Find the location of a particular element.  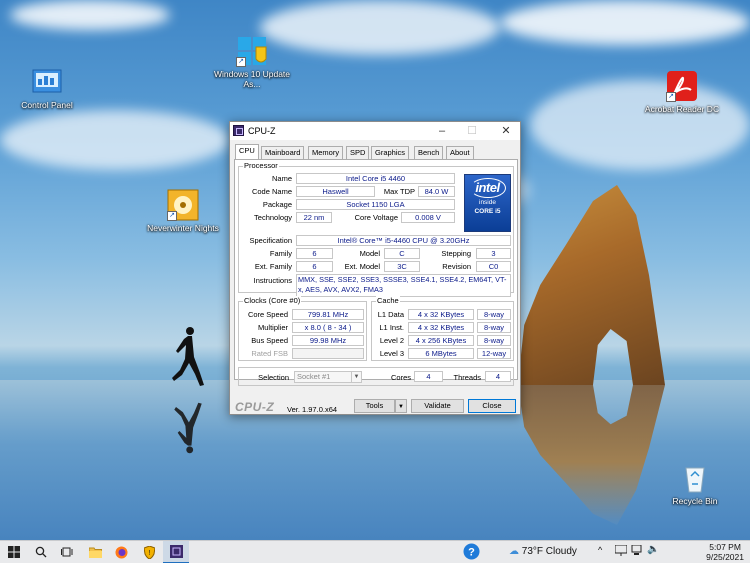

intel-core-i5-logo: intel inside CORE i5 is located at coordinates (487, 203).